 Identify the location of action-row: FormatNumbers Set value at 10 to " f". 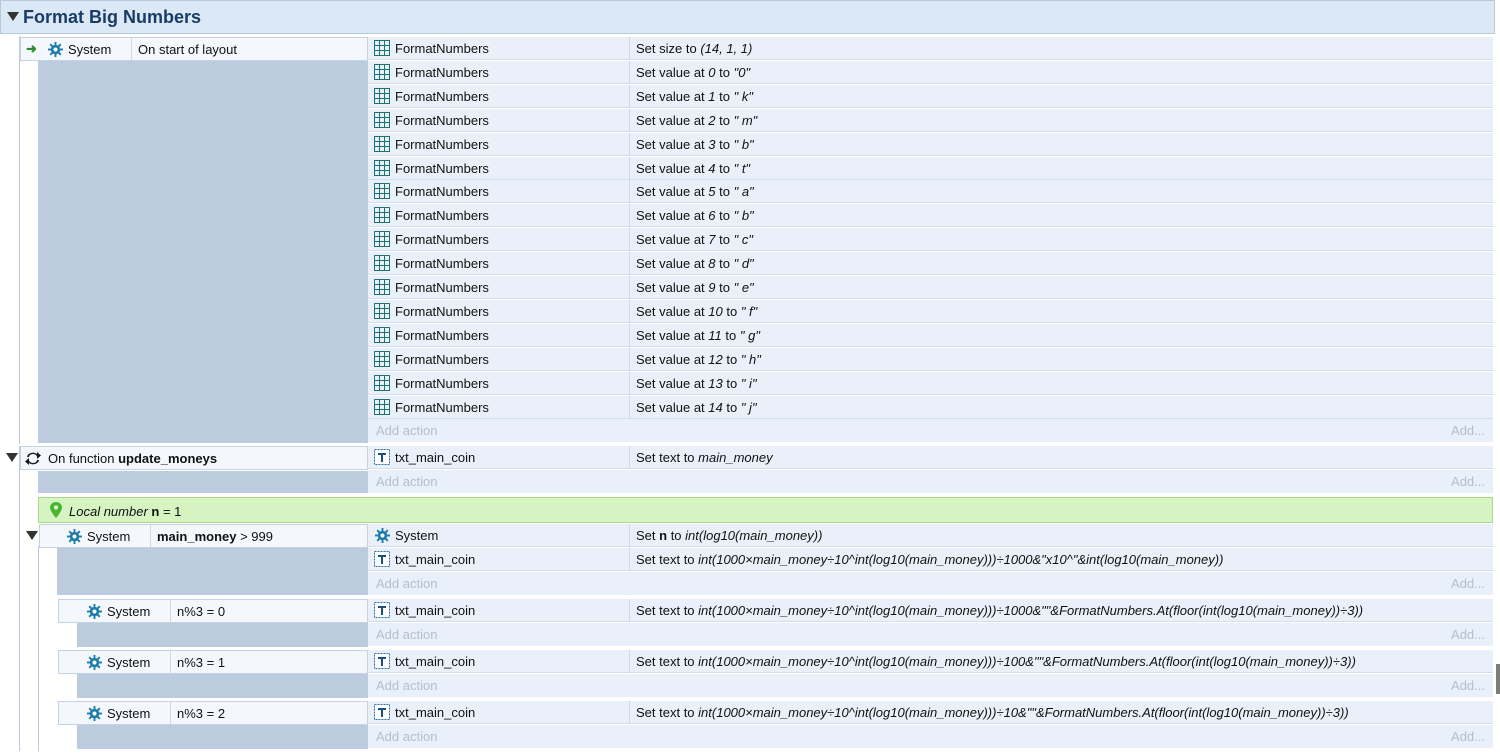
(930, 311).